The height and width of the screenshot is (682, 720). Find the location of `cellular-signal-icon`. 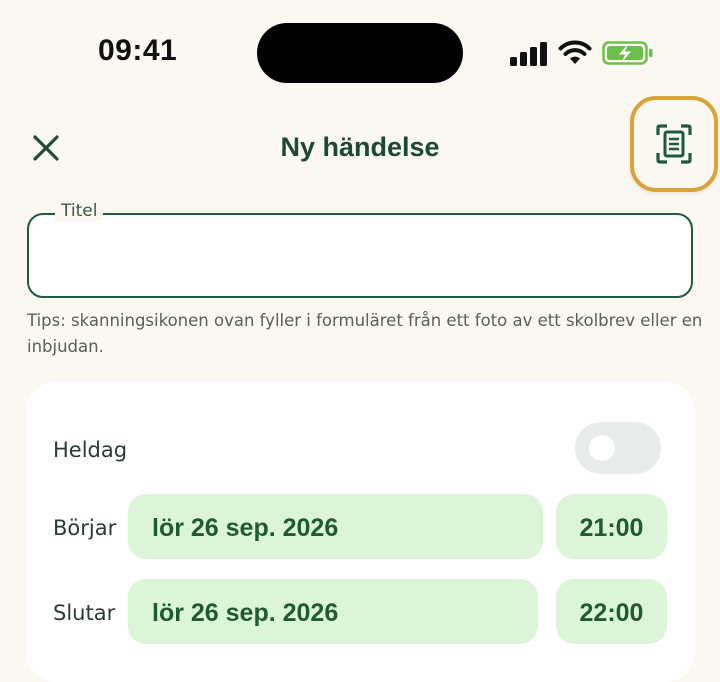

cellular-signal-icon is located at coordinates (528, 54).